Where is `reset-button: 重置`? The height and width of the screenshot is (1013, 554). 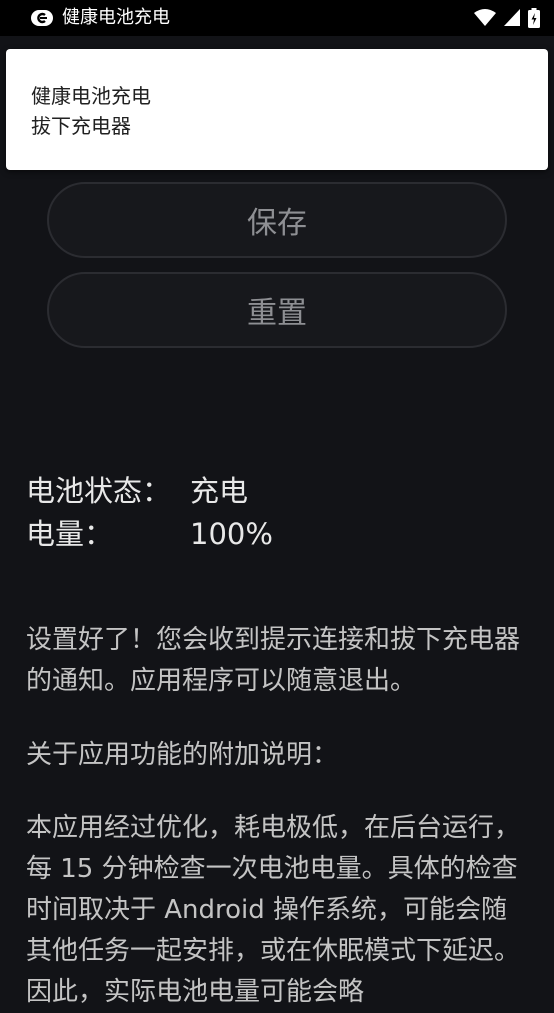
reset-button: 重置 is located at coordinates (277, 310).